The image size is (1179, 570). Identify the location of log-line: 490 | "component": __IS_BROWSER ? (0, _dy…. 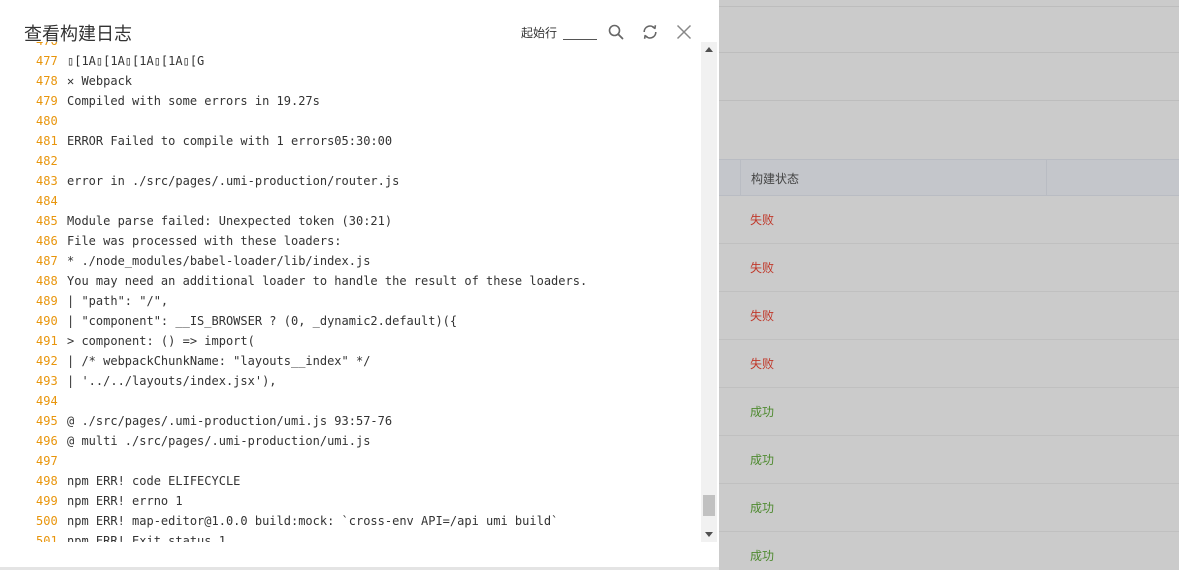
(350, 321).